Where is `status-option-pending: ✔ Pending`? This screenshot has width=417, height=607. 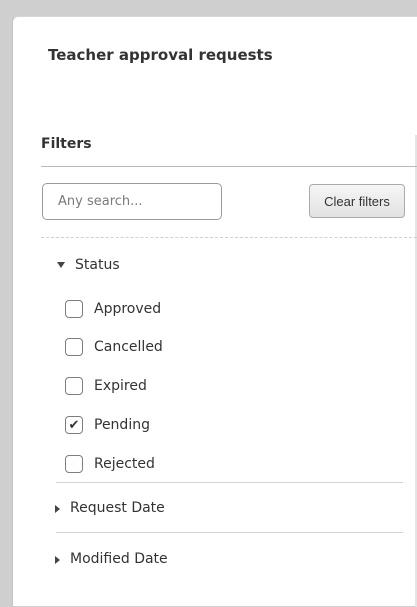 status-option-pending: ✔ Pending is located at coordinates (107, 425).